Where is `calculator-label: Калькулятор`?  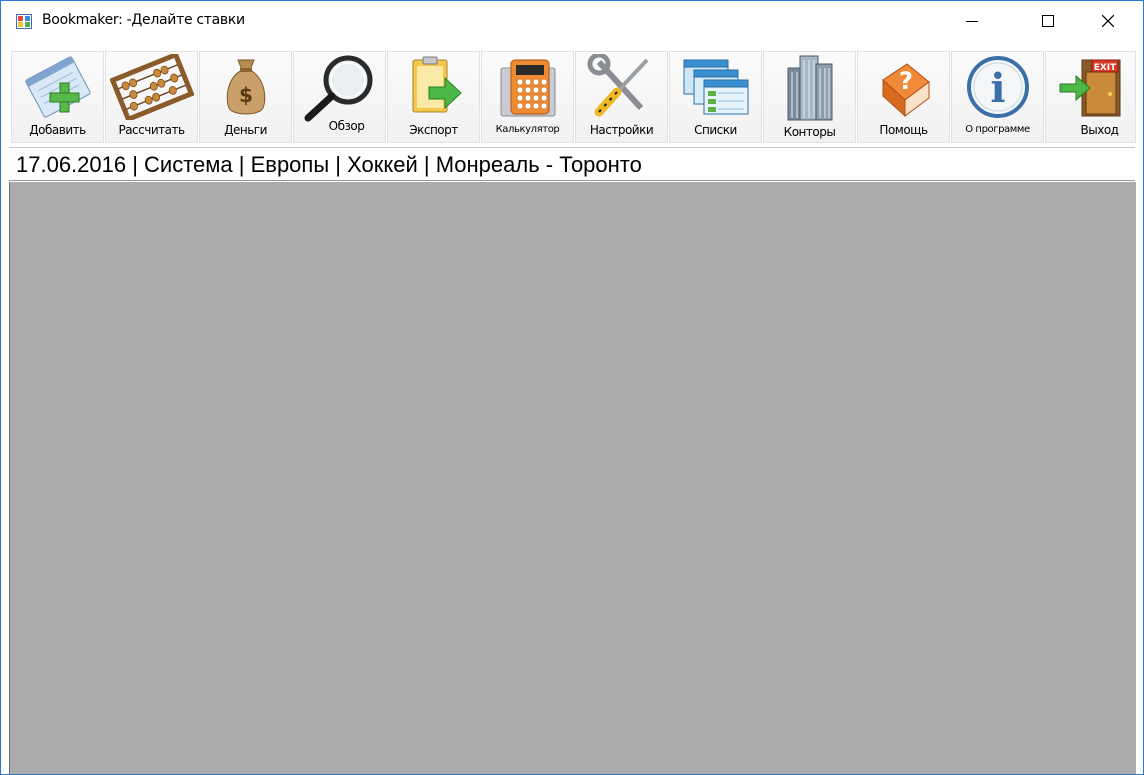
calculator-label: Калькулятор is located at coordinates (527, 129).